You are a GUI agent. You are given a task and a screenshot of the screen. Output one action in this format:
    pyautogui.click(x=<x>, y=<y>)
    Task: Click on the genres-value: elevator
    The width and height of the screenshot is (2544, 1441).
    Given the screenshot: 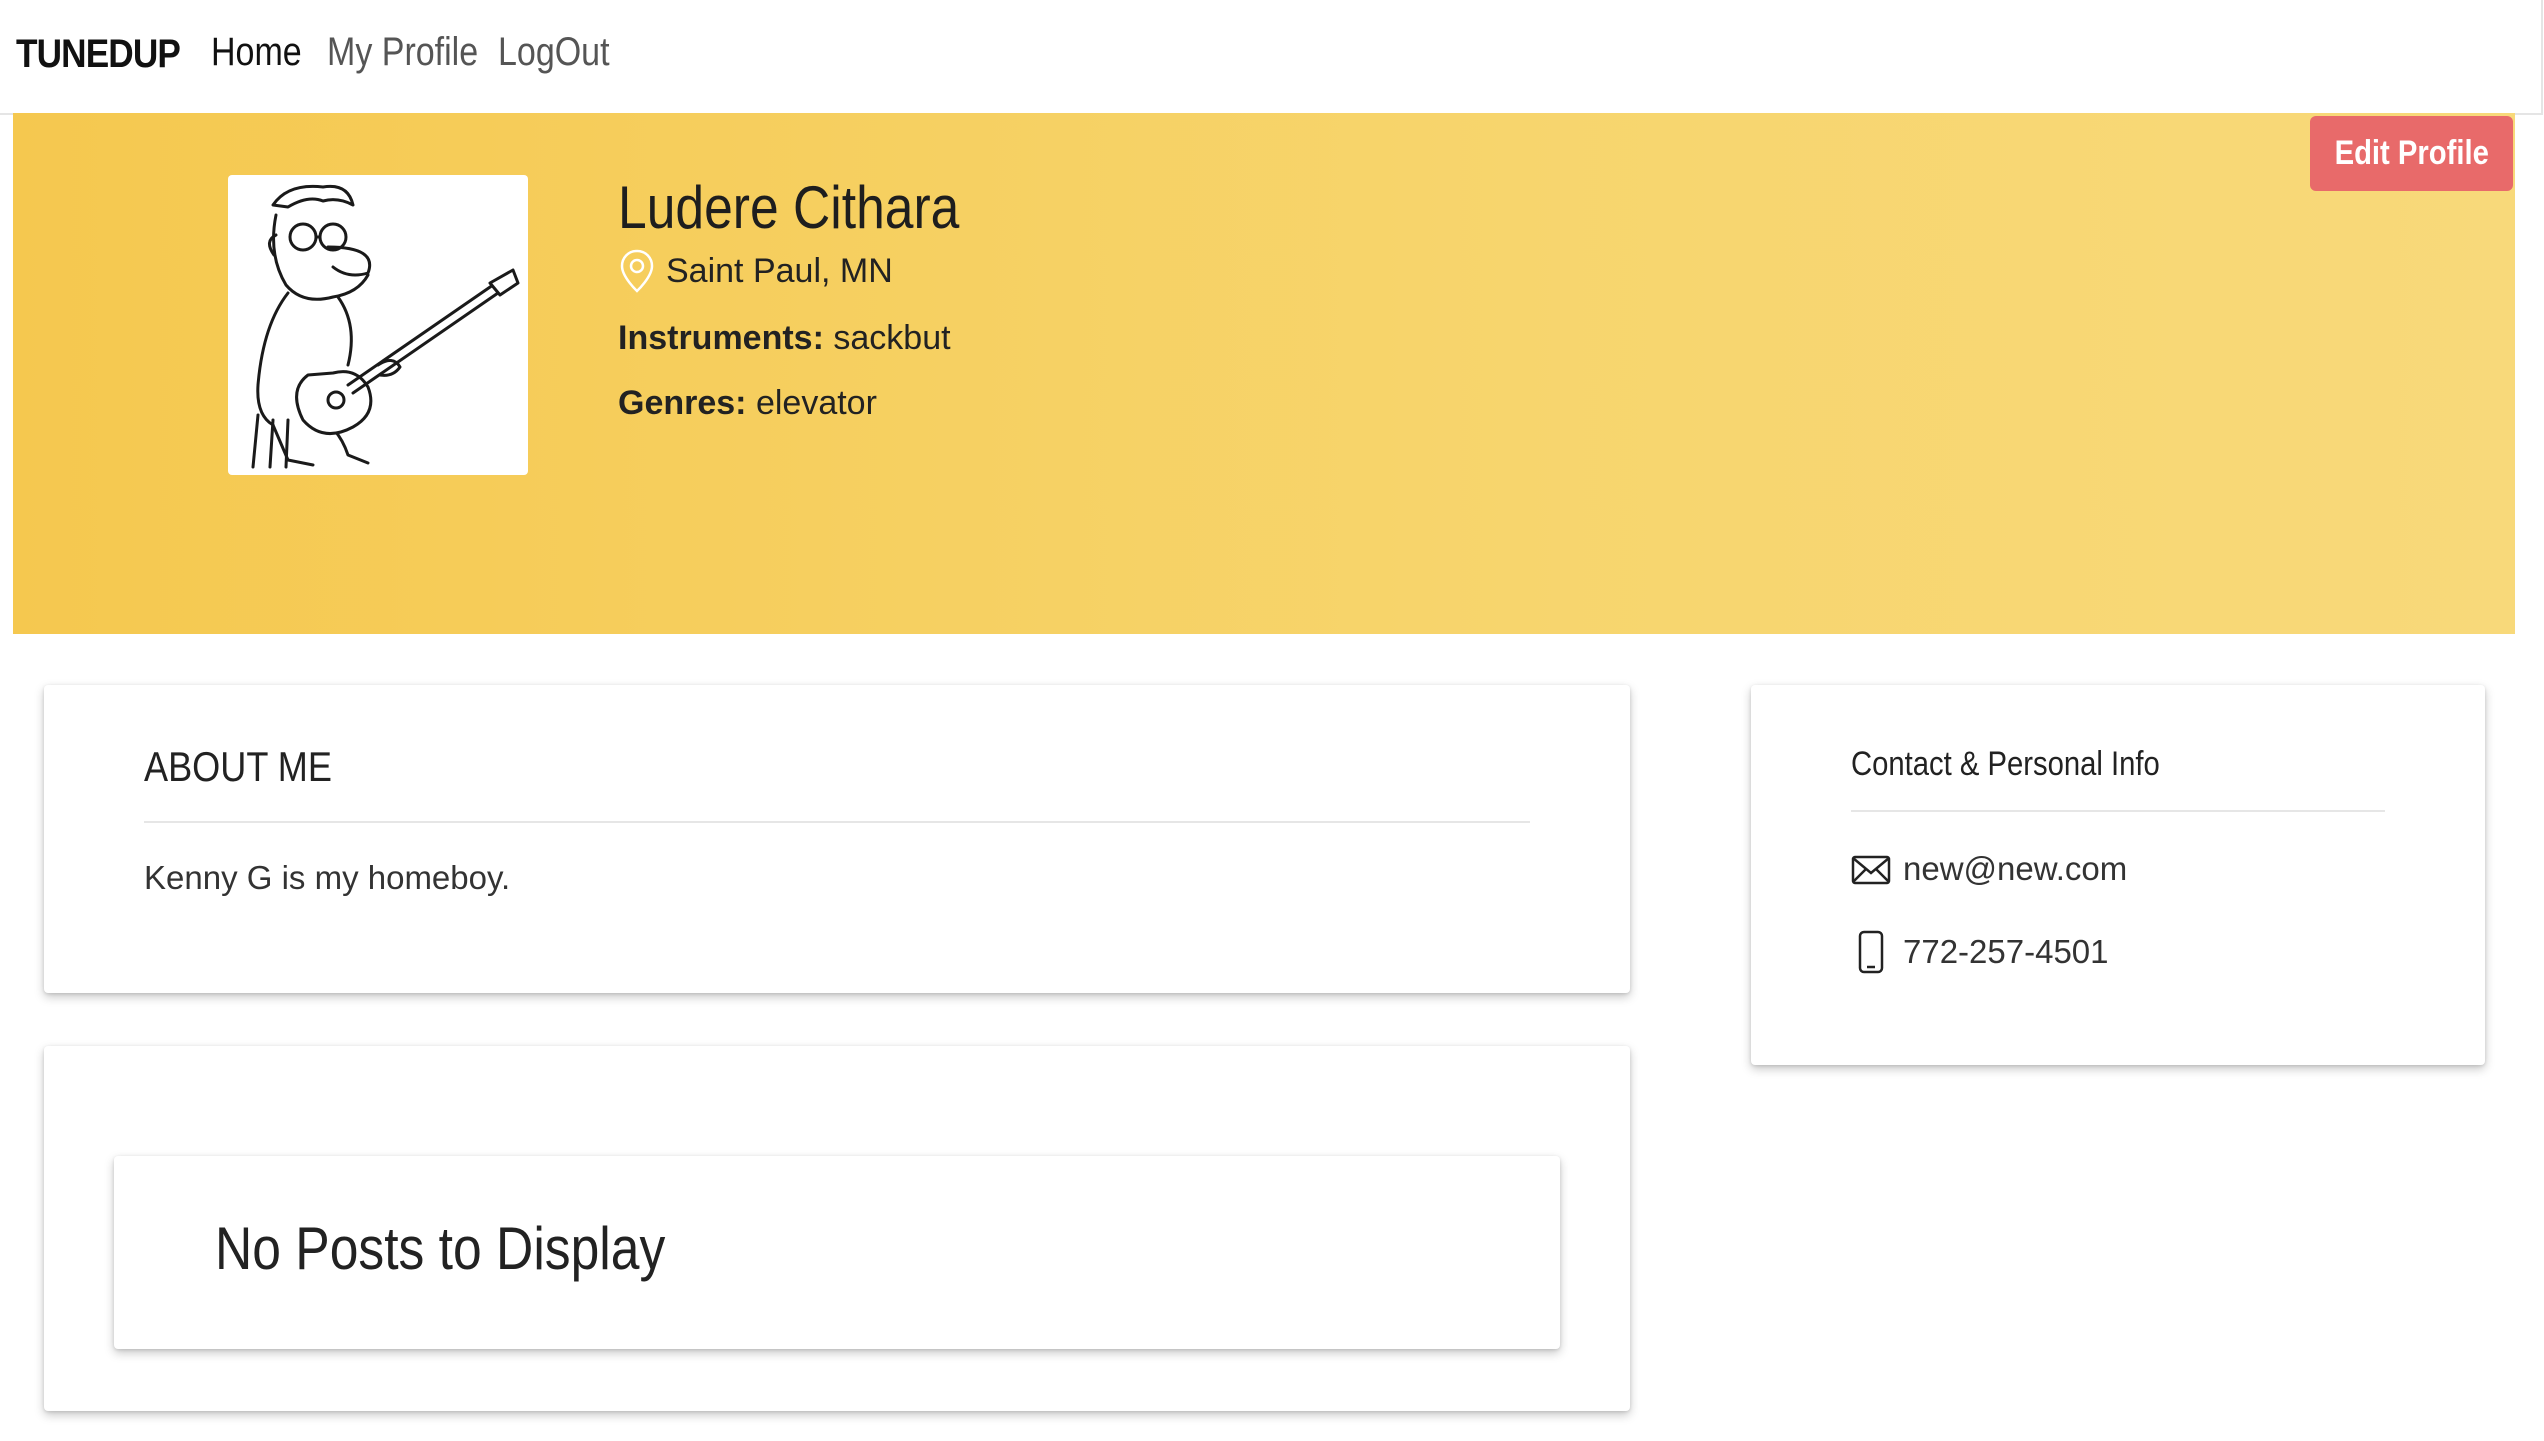 What is the action you would take?
    pyautogui.click(x=816, y=403)
    